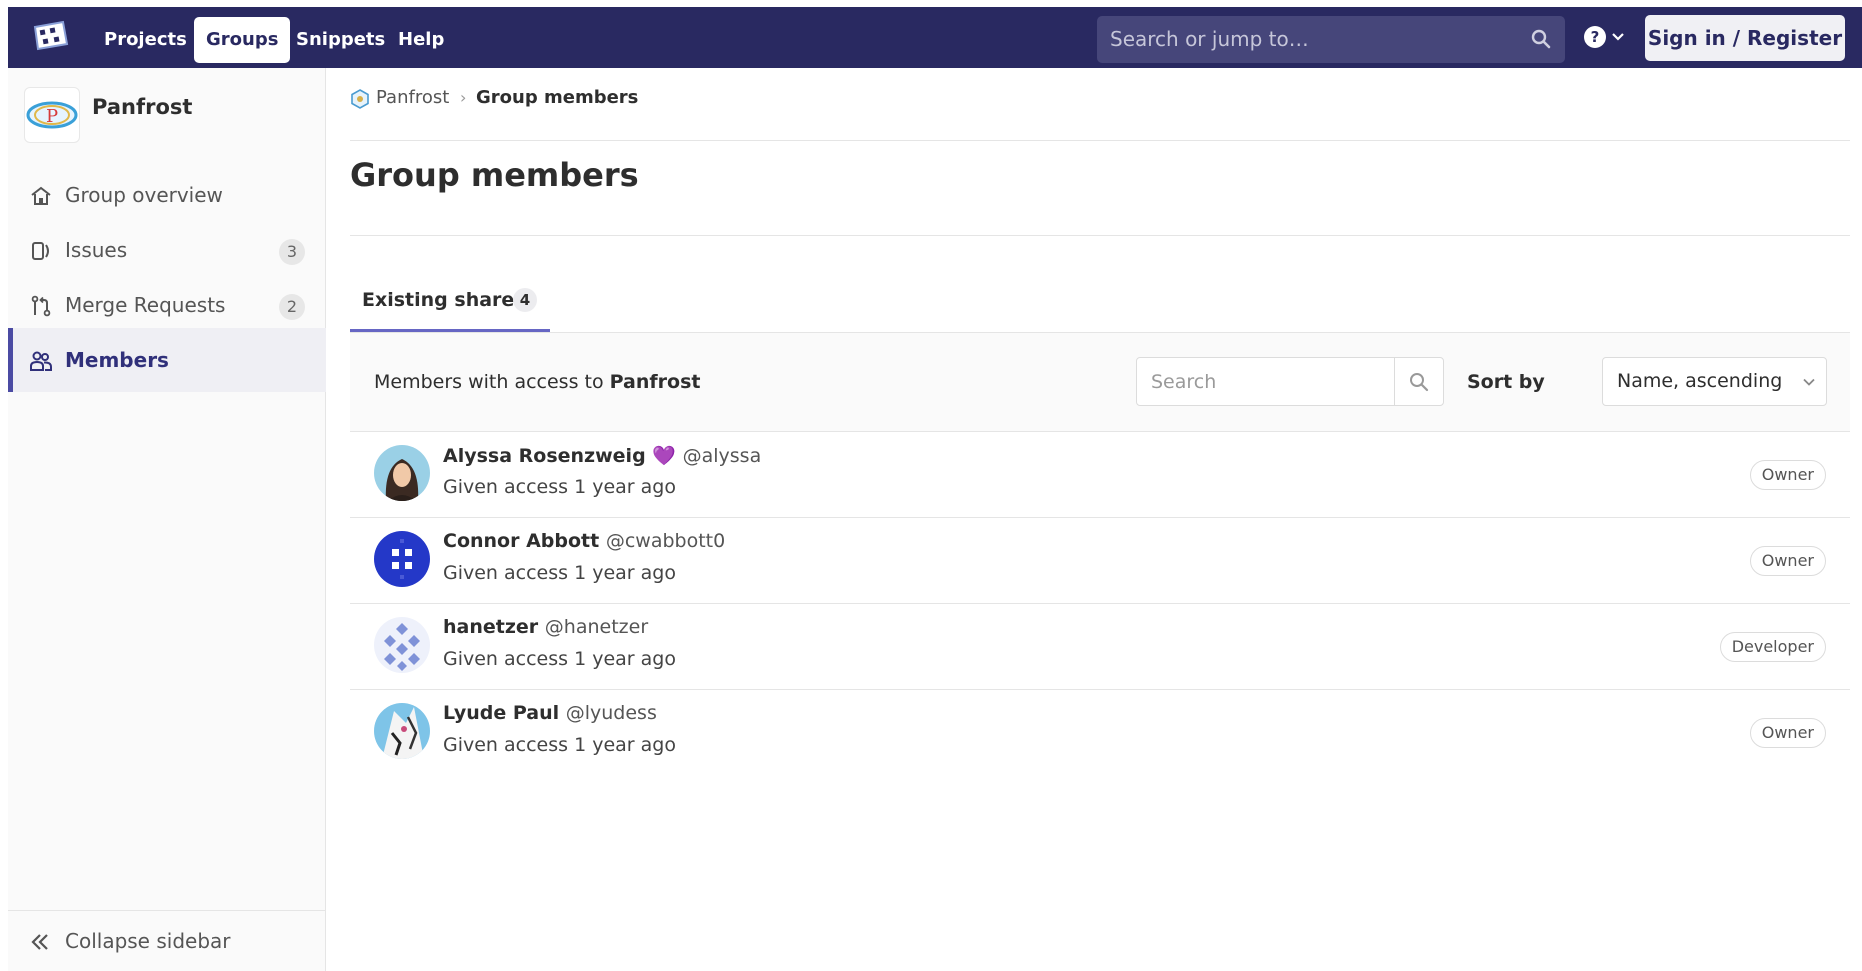 The height and width of the screenshot is (971, 1862). I want to click on sidebar-item-members: Members, so click(167, 360).